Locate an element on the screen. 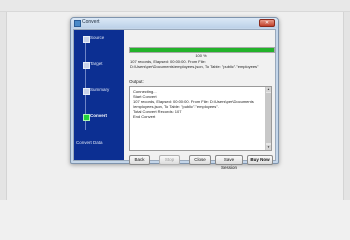 The height and width of the screenshot is (240, 350). step-label: Convert is located at coordinates (99, 115).